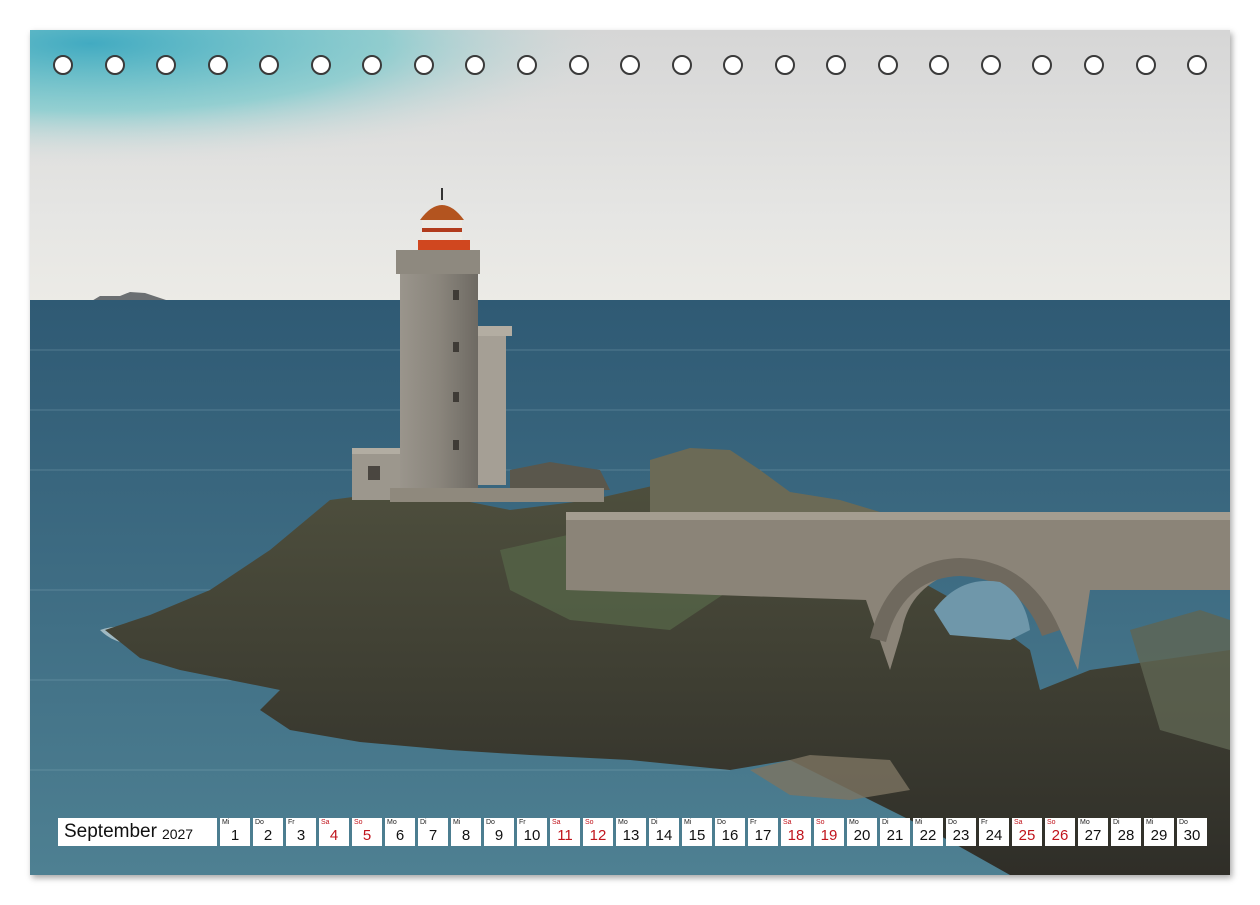  What do you see at coordinates (532, 835) in the screenshot?
I see `day-number: 10` at bounding box center [532, 835].